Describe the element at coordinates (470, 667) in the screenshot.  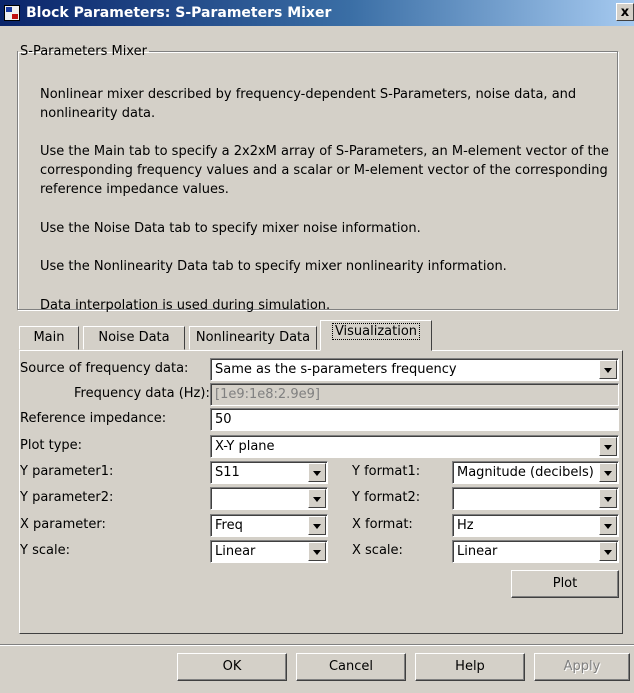
I see `help-button: Help` at that location.